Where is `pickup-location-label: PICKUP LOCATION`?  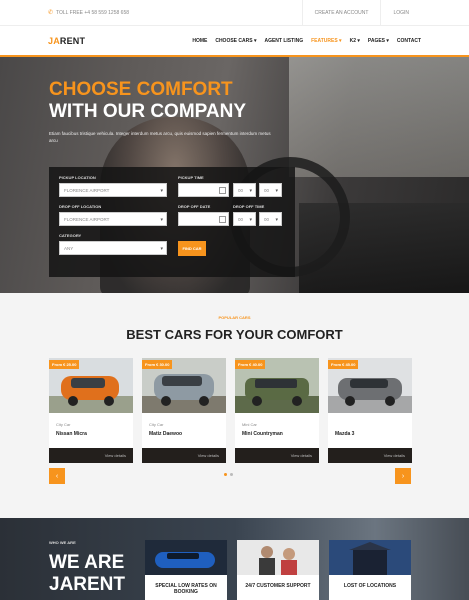
pickup-location-label: PICKUP LOCATION is located at coordinates (77, 177).